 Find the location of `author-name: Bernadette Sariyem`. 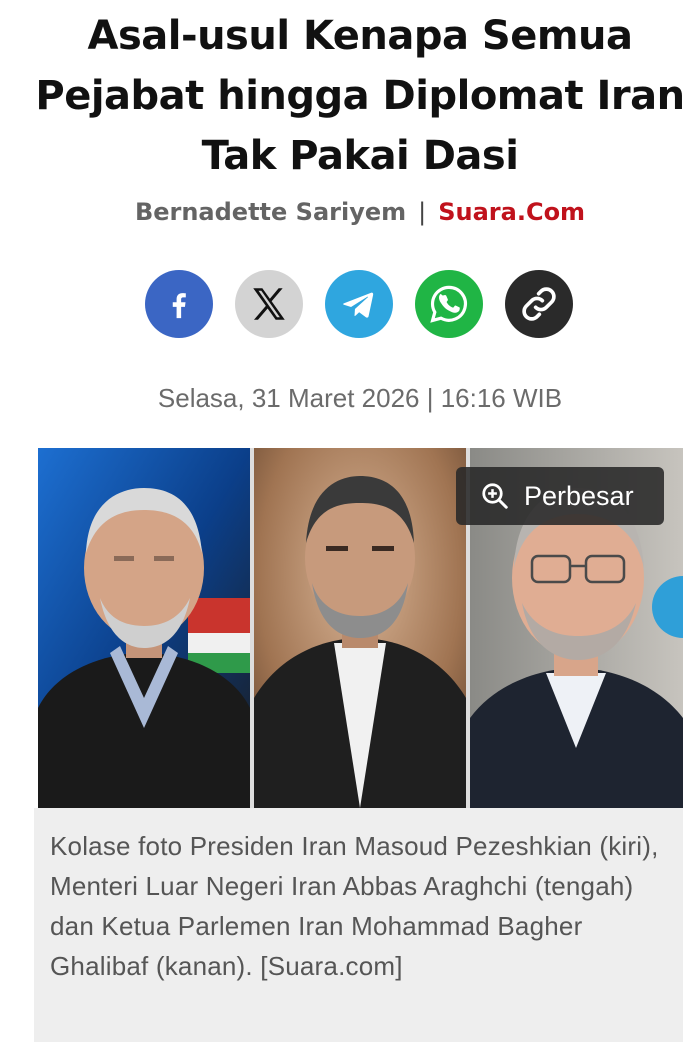

author-name: Bernadette Sariyem is located at coordinates (270, 212).